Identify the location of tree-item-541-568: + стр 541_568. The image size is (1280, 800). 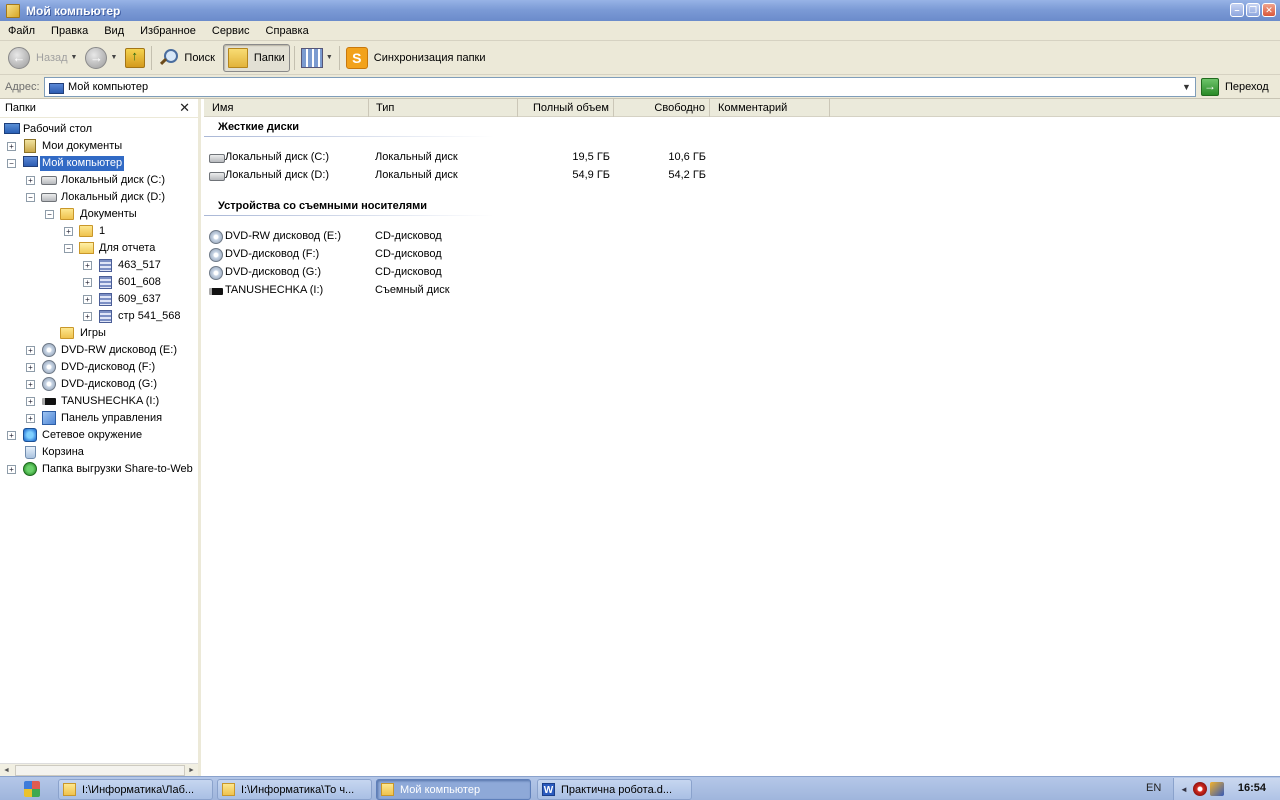
(99, 316).